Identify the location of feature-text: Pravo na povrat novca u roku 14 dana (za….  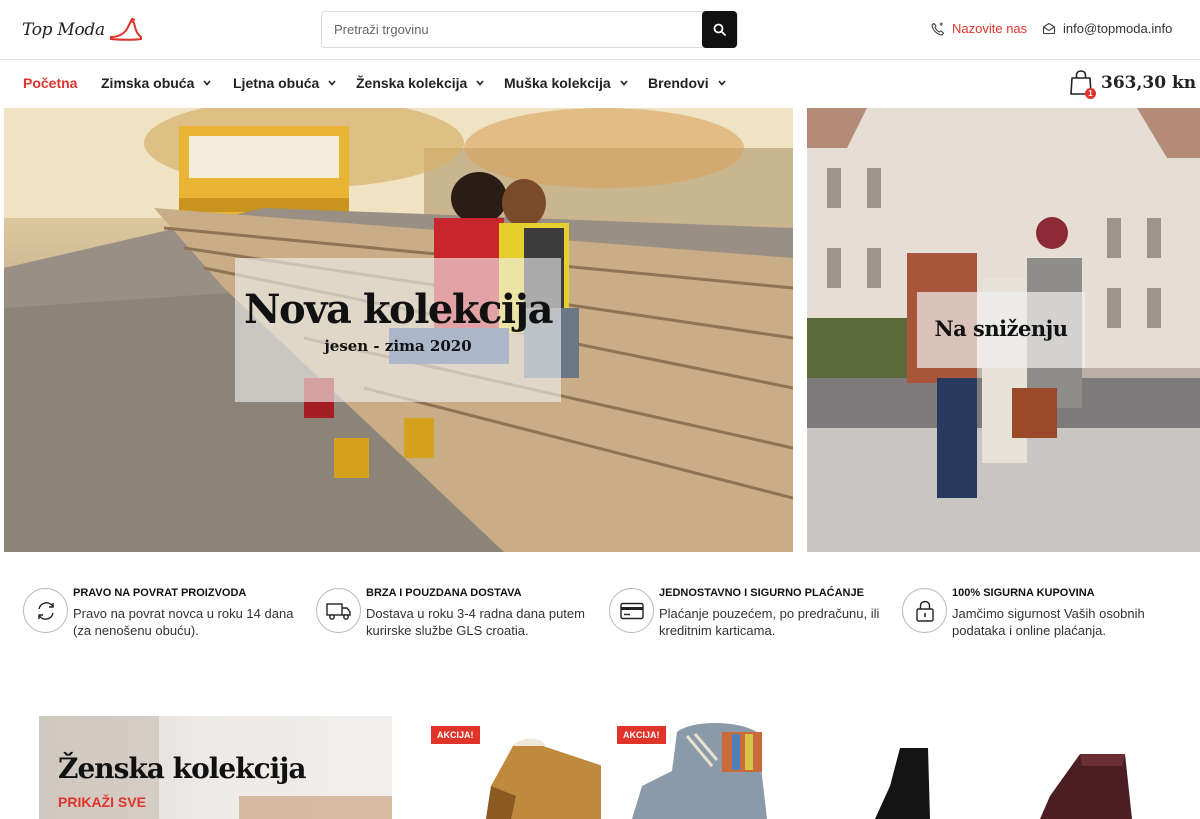
(183, 622).